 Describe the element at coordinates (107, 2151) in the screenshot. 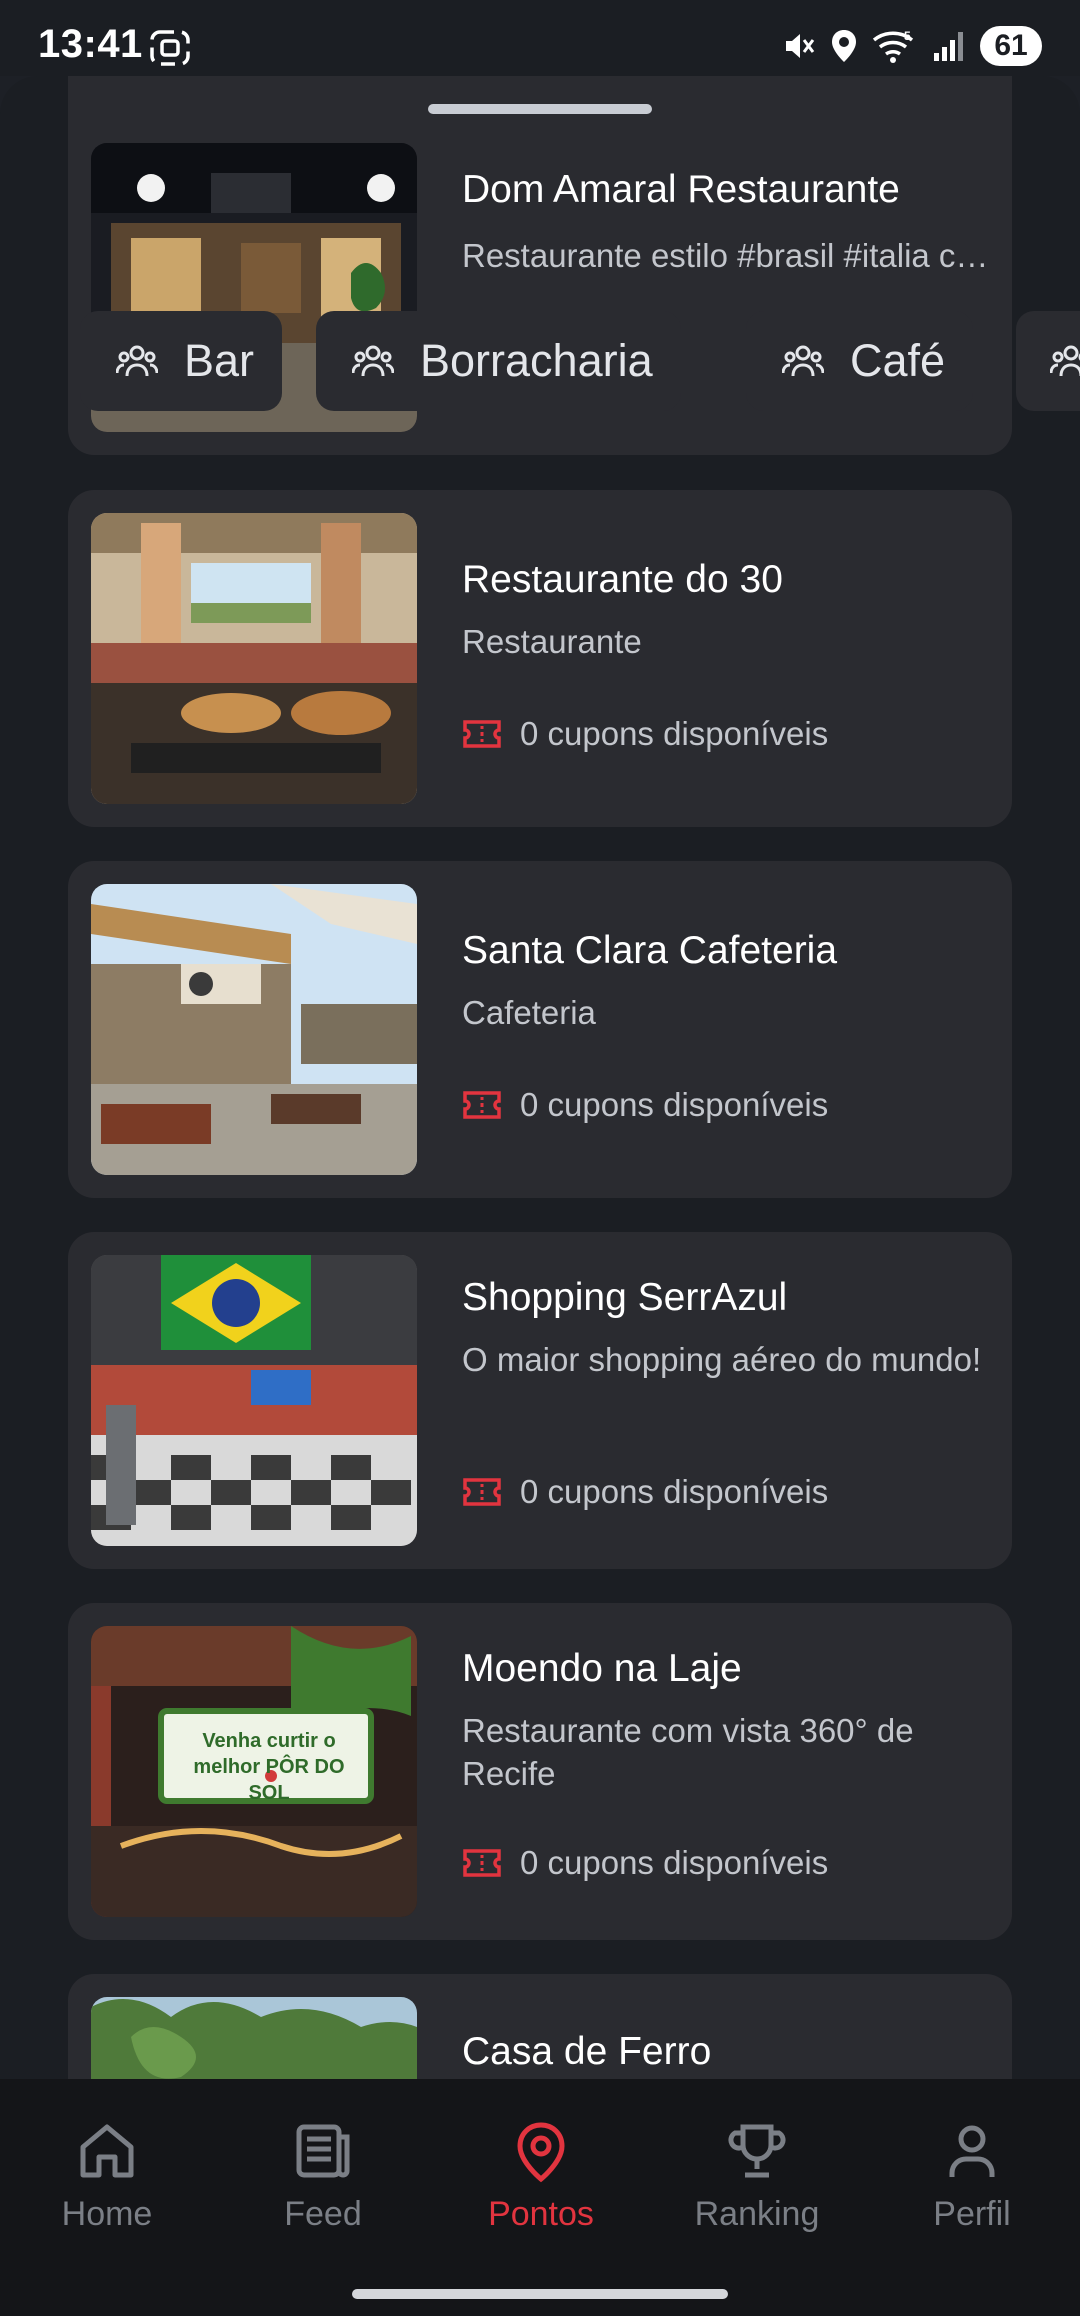

I see `home-icon` at that location.